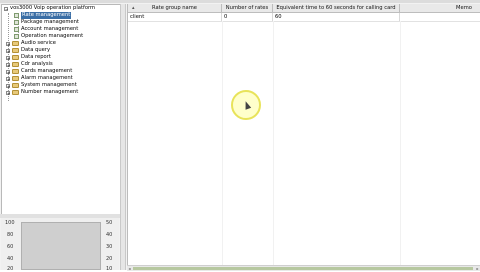  What do you see at coordinates (10, 269) in the screenshot?
I see `left-tick-label: 20` at bounding box center [10, 269].